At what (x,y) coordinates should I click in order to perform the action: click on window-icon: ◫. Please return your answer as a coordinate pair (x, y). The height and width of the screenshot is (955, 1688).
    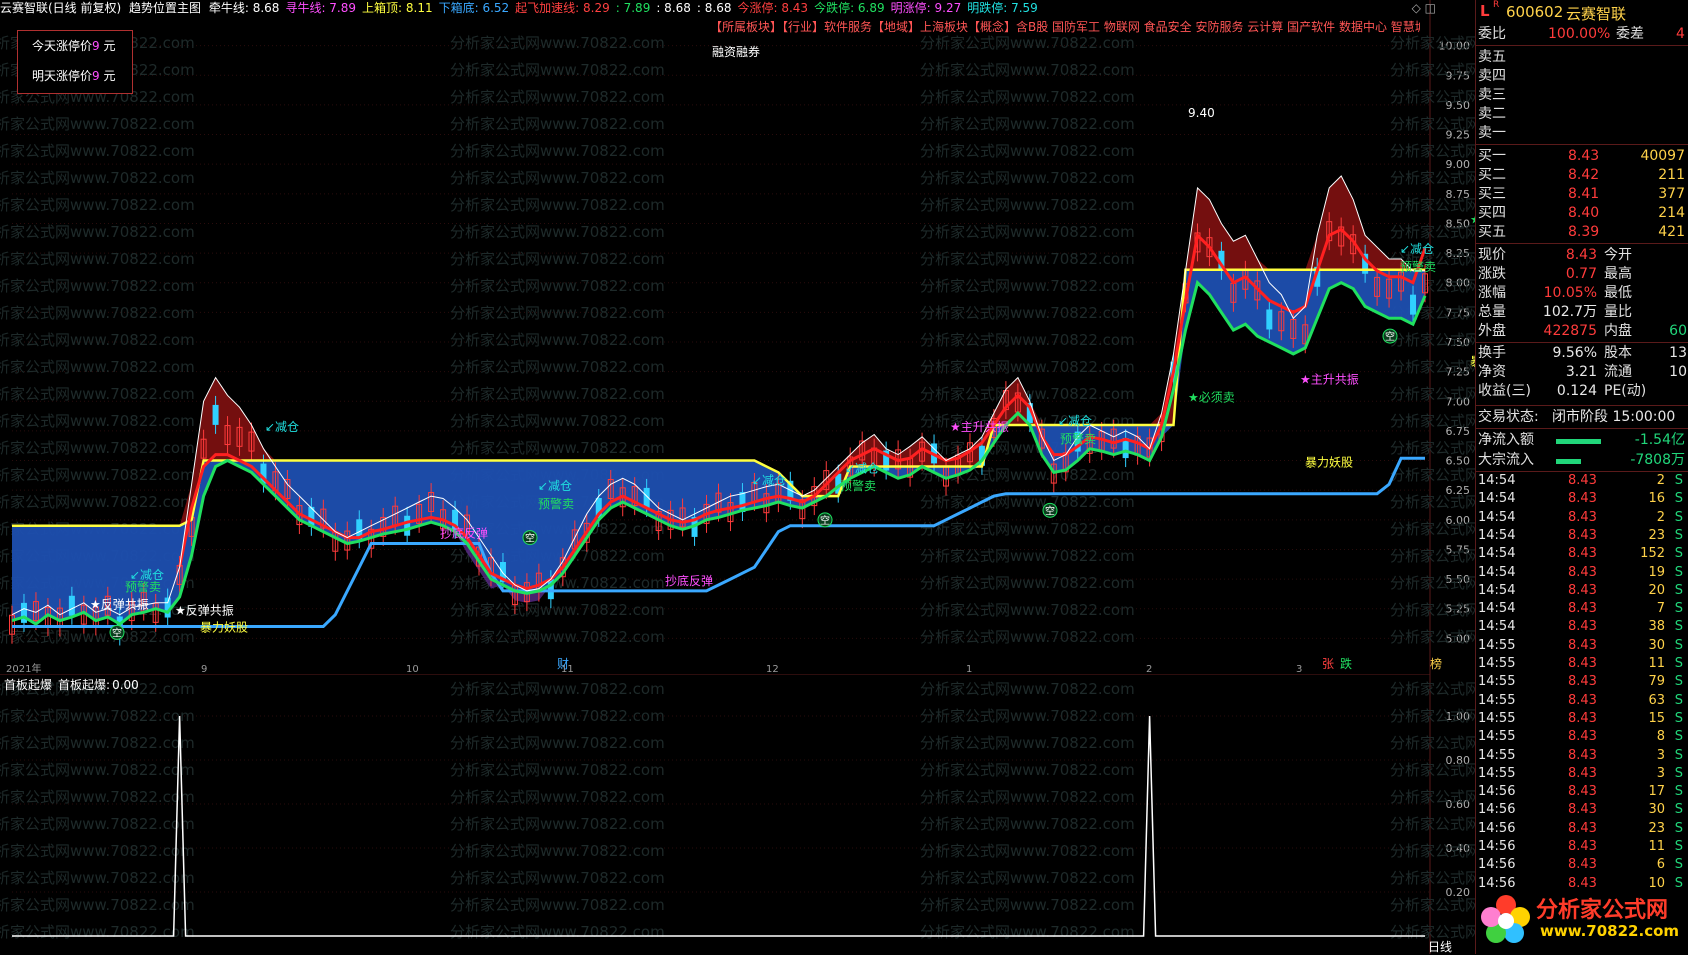
    Looking at the image, I should click on (1430, 8).